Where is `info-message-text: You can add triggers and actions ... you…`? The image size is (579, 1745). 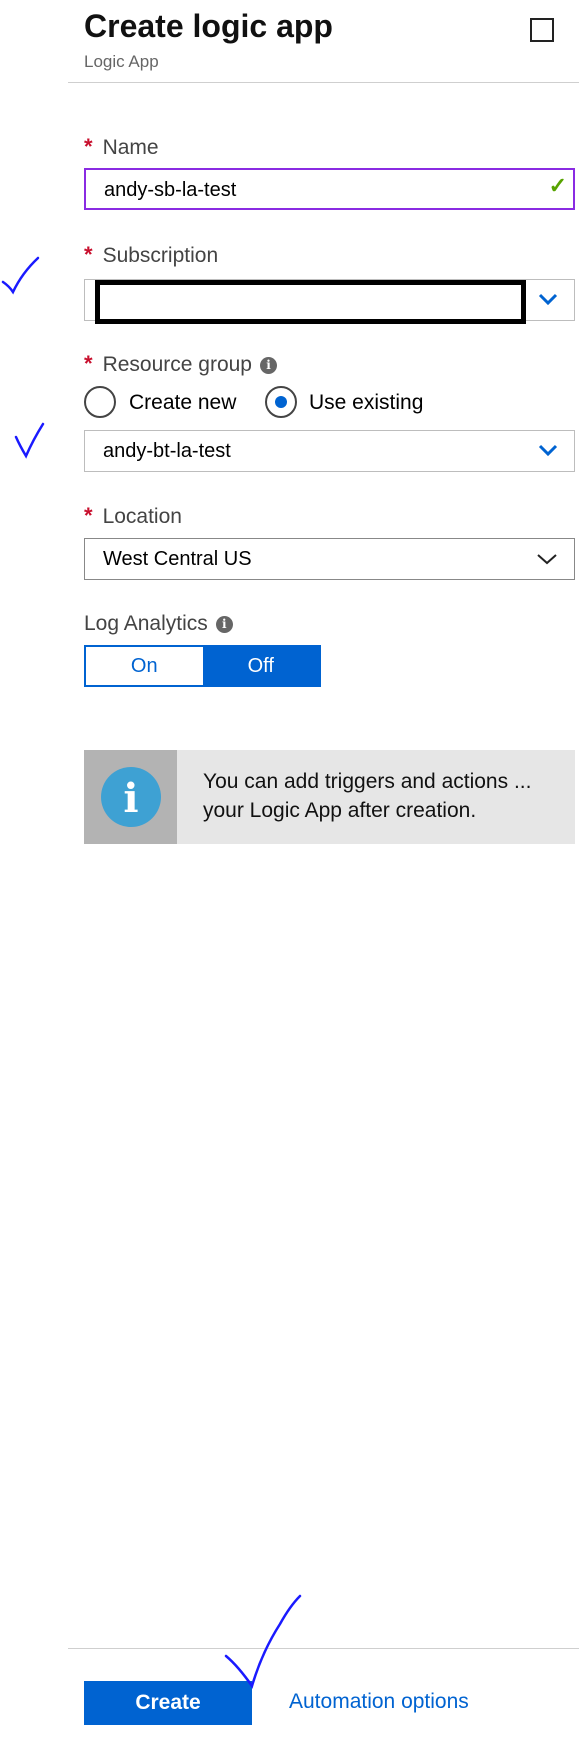 info-message-text: You can add triggers and actions ... you… is located at coordinates (367, 796).